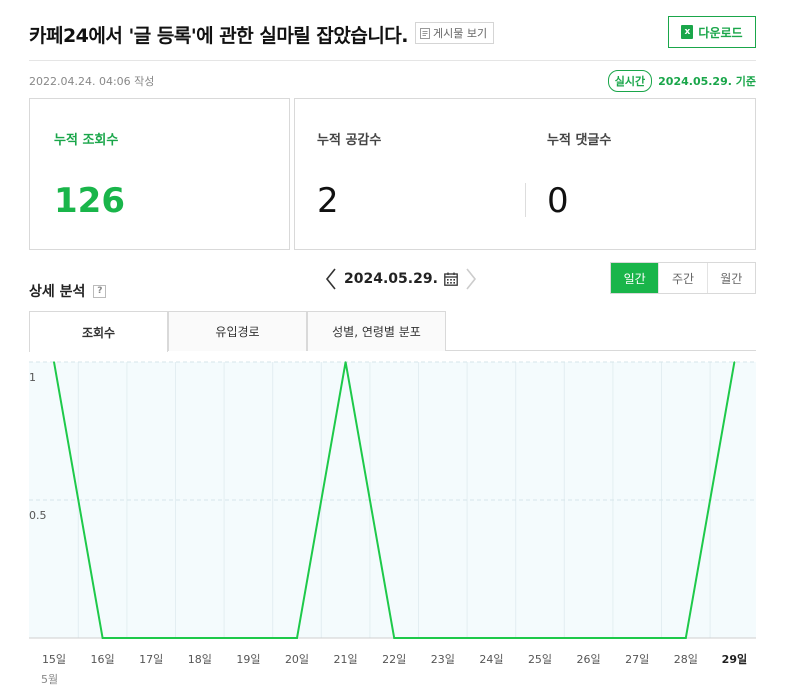  What do you see at coordinates (248, 659) in the screenshot?
I see `x-tick-label: 19일` at bounding box center [248, 659].